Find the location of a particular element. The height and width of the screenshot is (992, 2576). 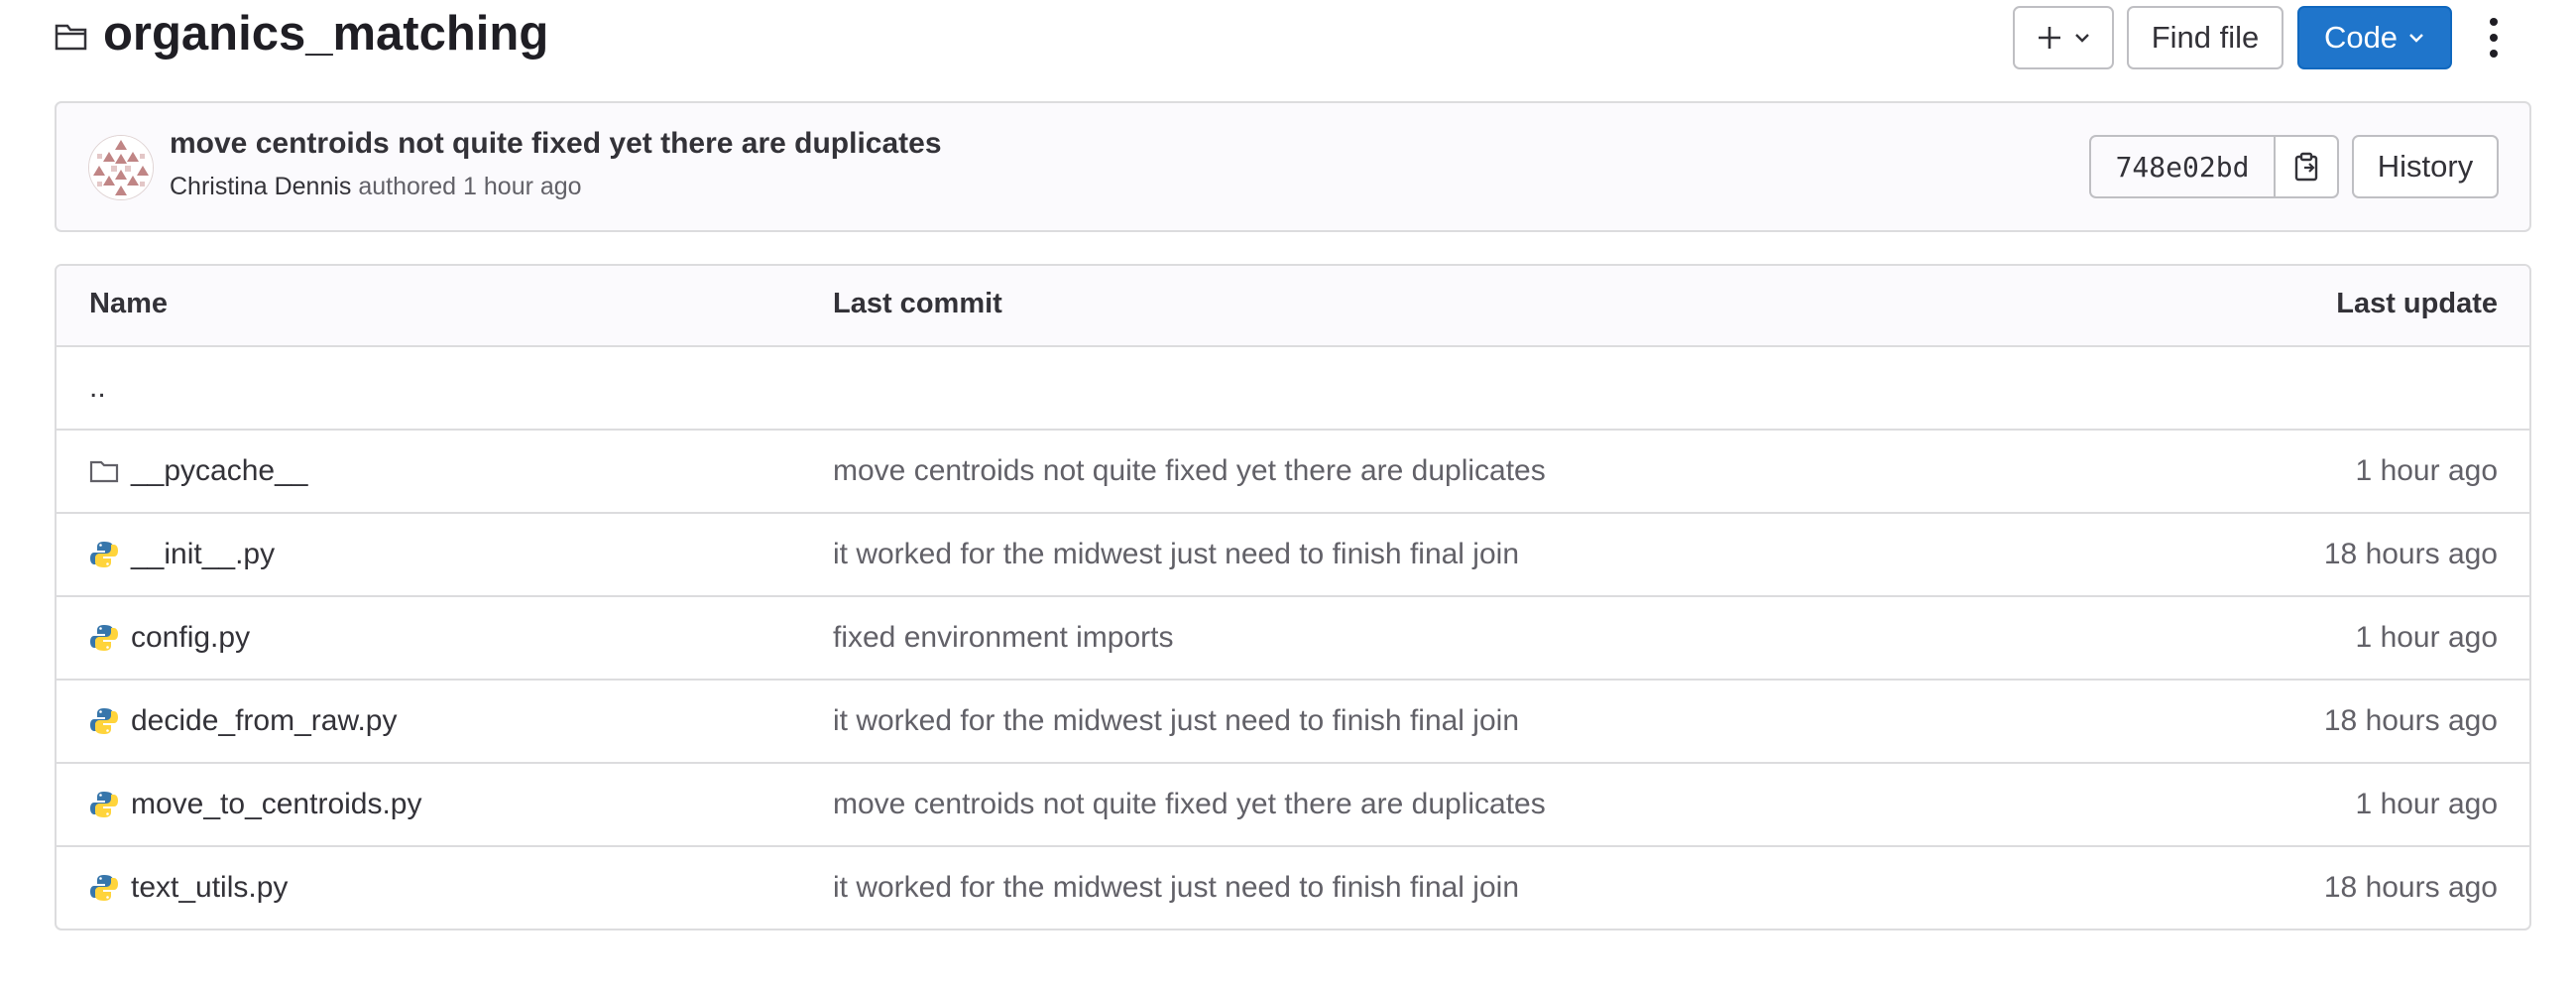

code-dropdown-button: Code is located at coordinates (2374, 37).